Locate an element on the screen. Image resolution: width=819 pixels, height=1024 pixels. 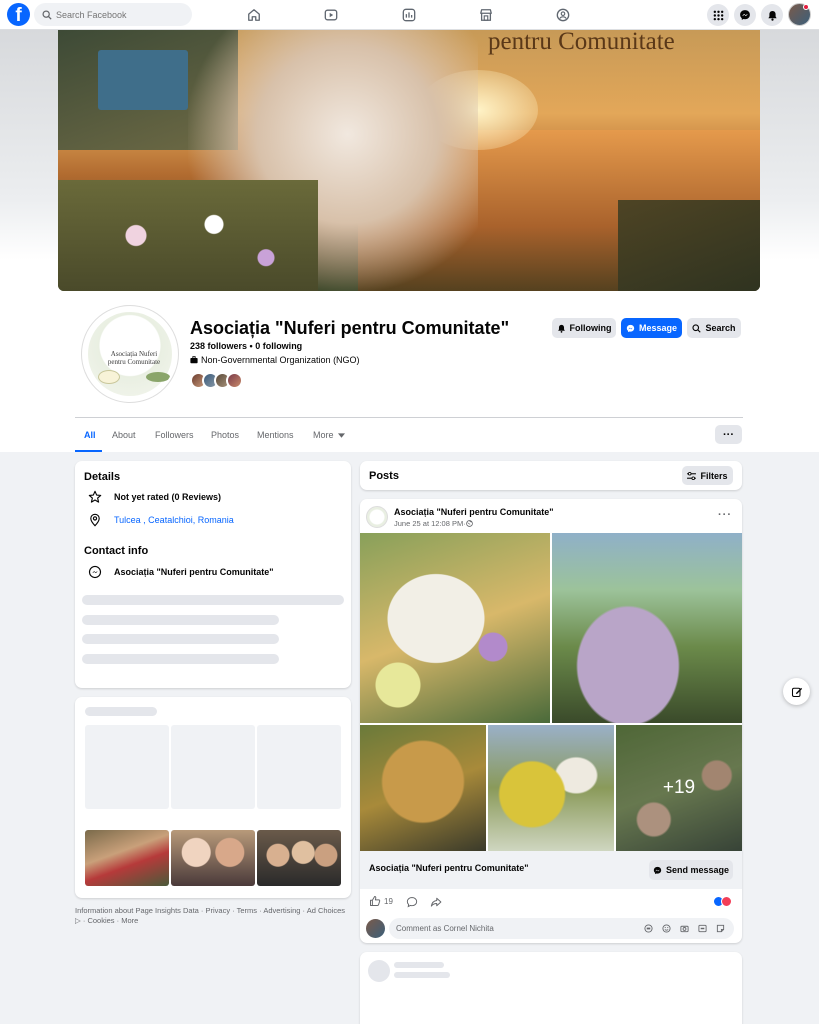
send-message-button: Send message is located at coordinates (691, 870).